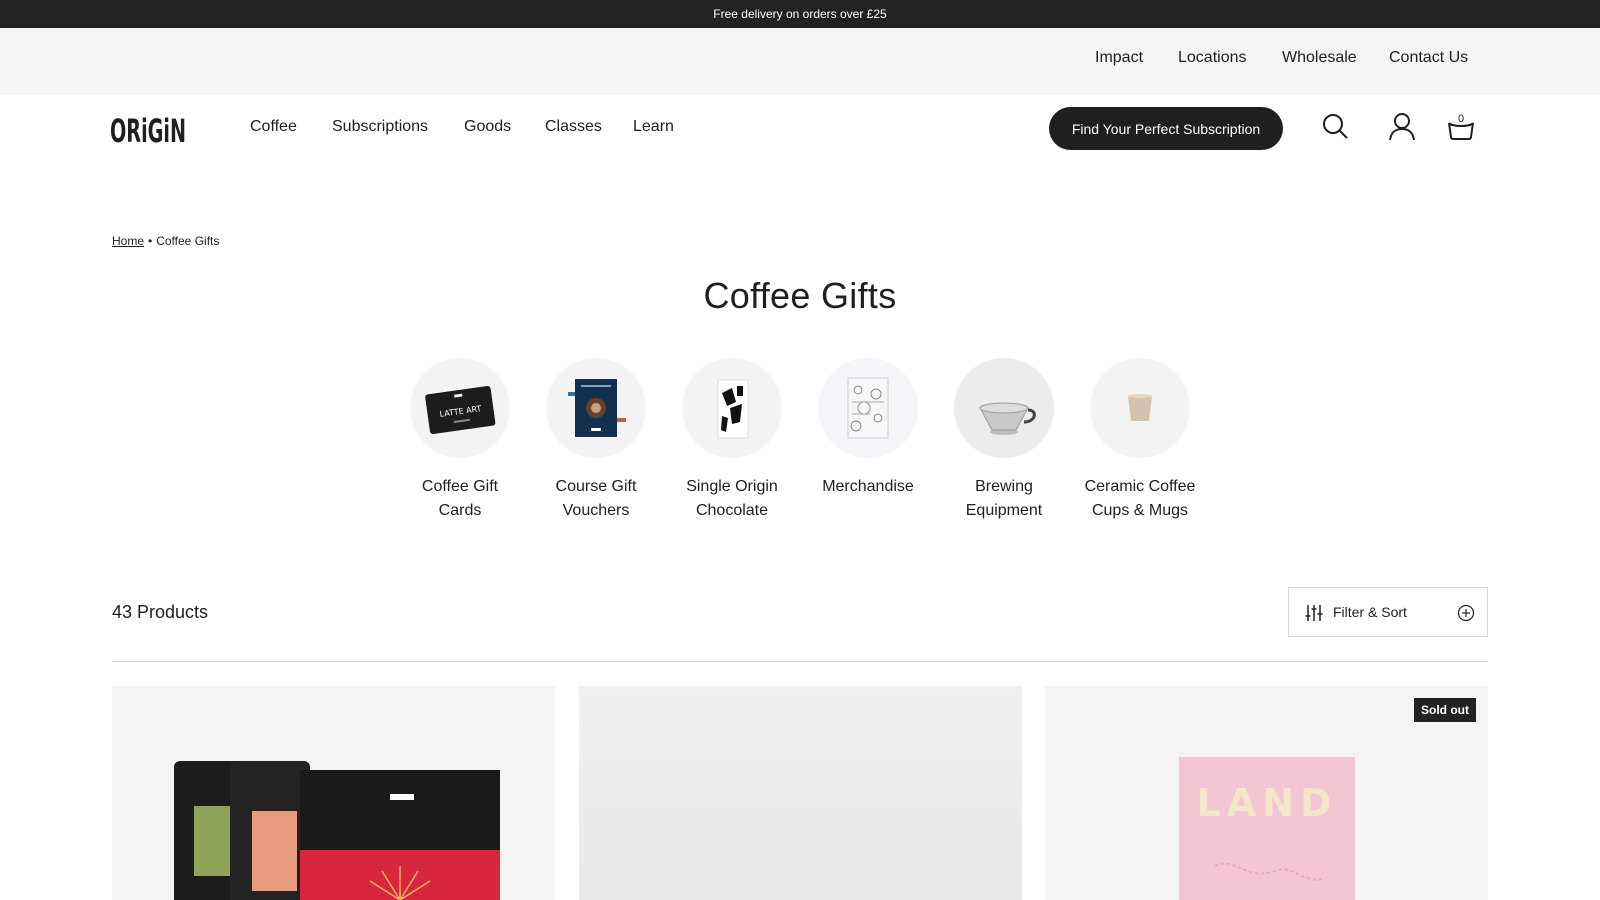  I want to click on plus-circle-icon, so click(1466, 613).